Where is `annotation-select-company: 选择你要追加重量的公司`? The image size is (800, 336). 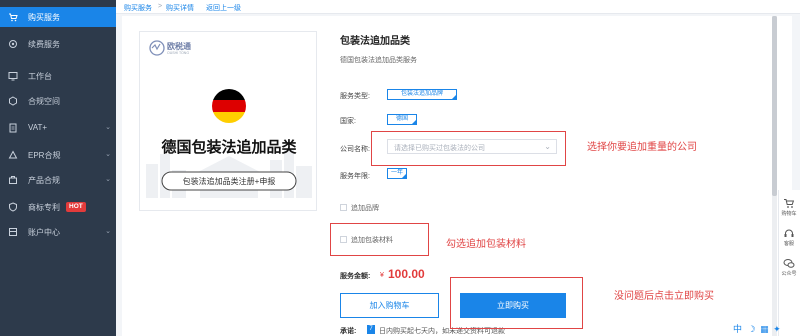 annotation-select-company: 选择你要追加重量的公司 is located at coordinates (642, 147).